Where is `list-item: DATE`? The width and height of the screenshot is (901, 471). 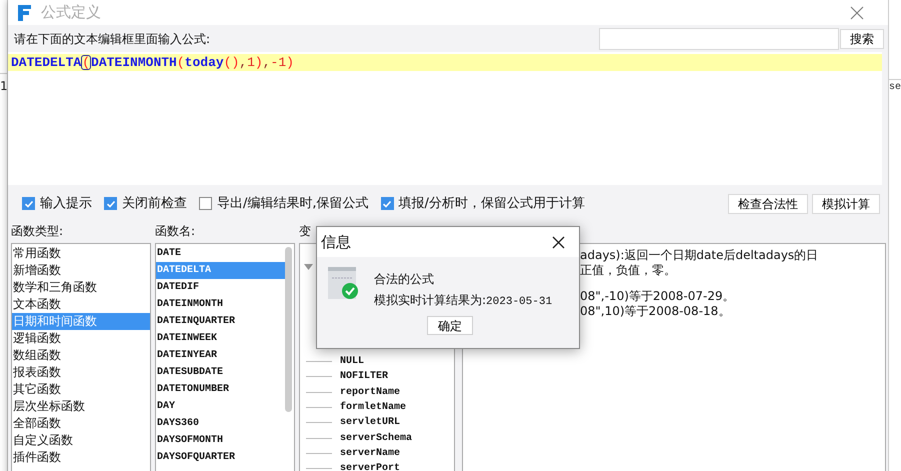
list-item: DATE is located at coordinates (220, 253).